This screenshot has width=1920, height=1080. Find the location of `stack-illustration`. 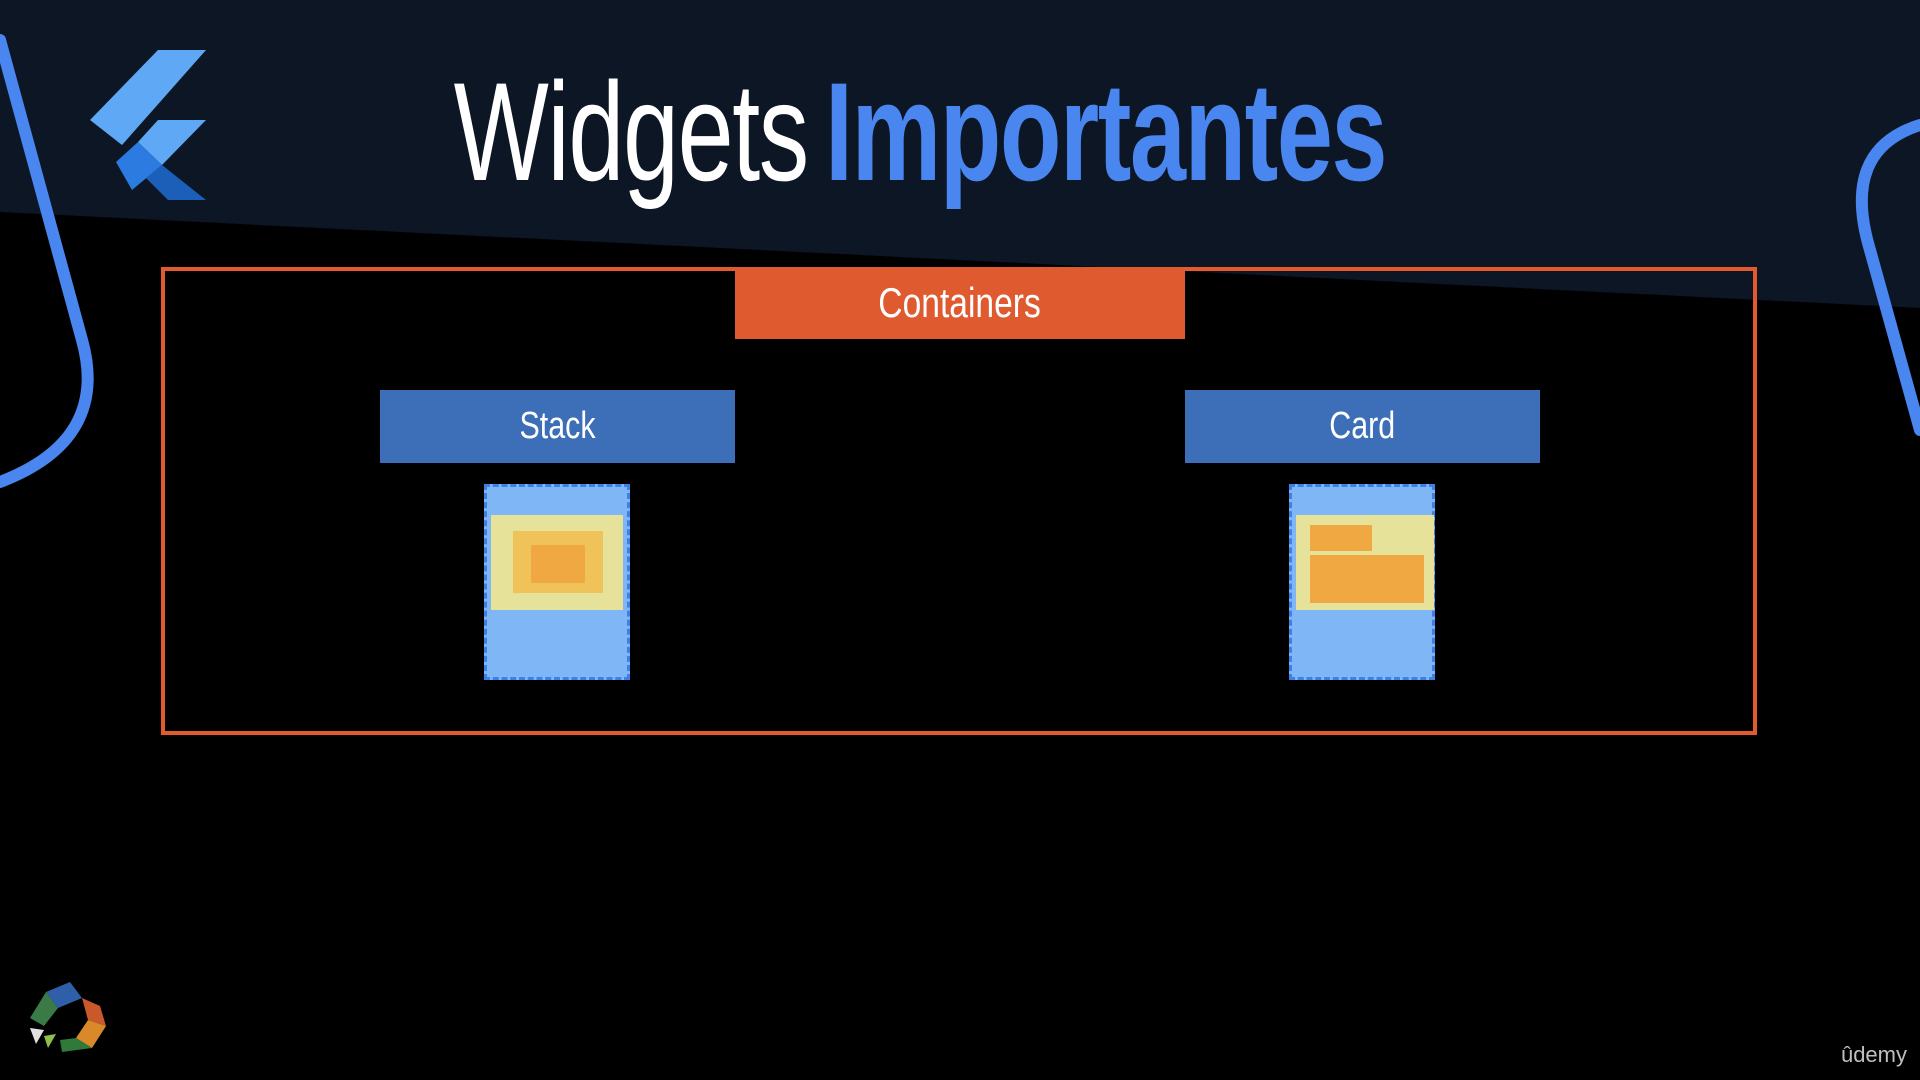

stack-illustration is located at coordinates (557, 582).